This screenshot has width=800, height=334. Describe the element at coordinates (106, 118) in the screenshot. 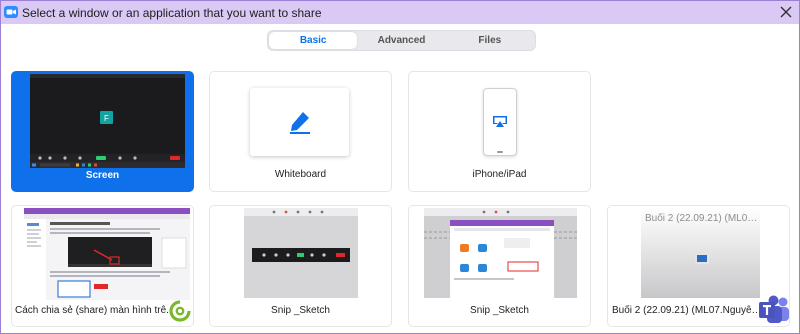

I see `participant-avatar-letter: F` at that location.